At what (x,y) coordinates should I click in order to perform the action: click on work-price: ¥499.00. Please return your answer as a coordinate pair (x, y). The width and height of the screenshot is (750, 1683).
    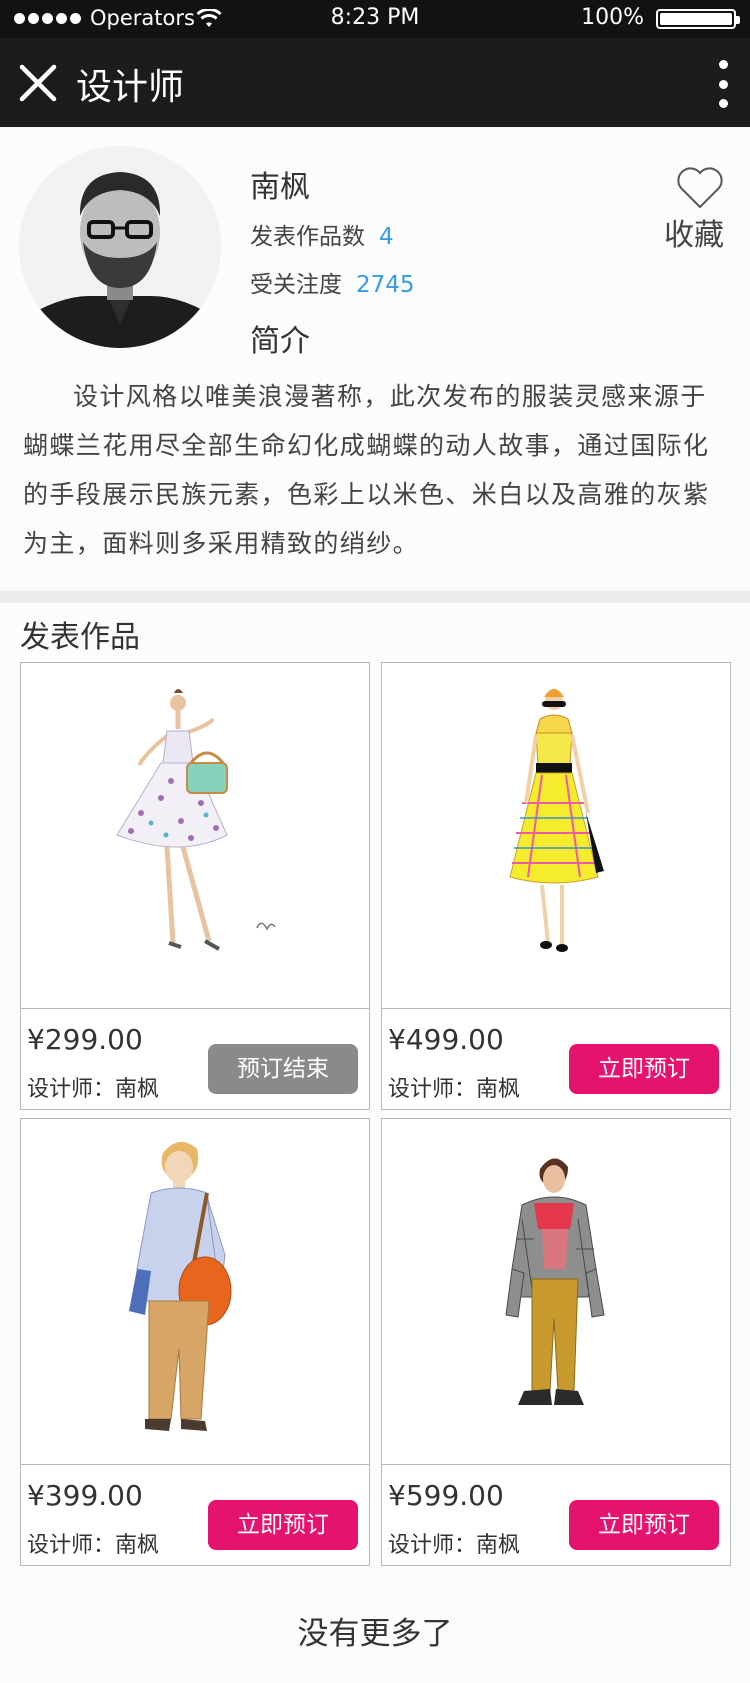
    Looking at the image, I should click on (446, 1039).